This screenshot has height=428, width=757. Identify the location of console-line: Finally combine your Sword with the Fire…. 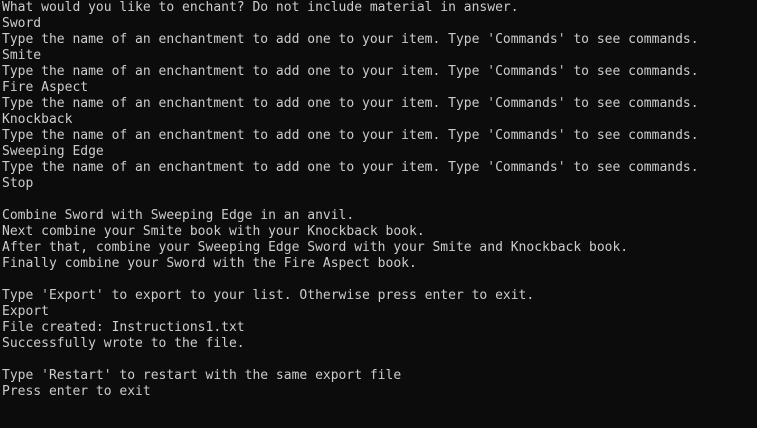
(209, 263).